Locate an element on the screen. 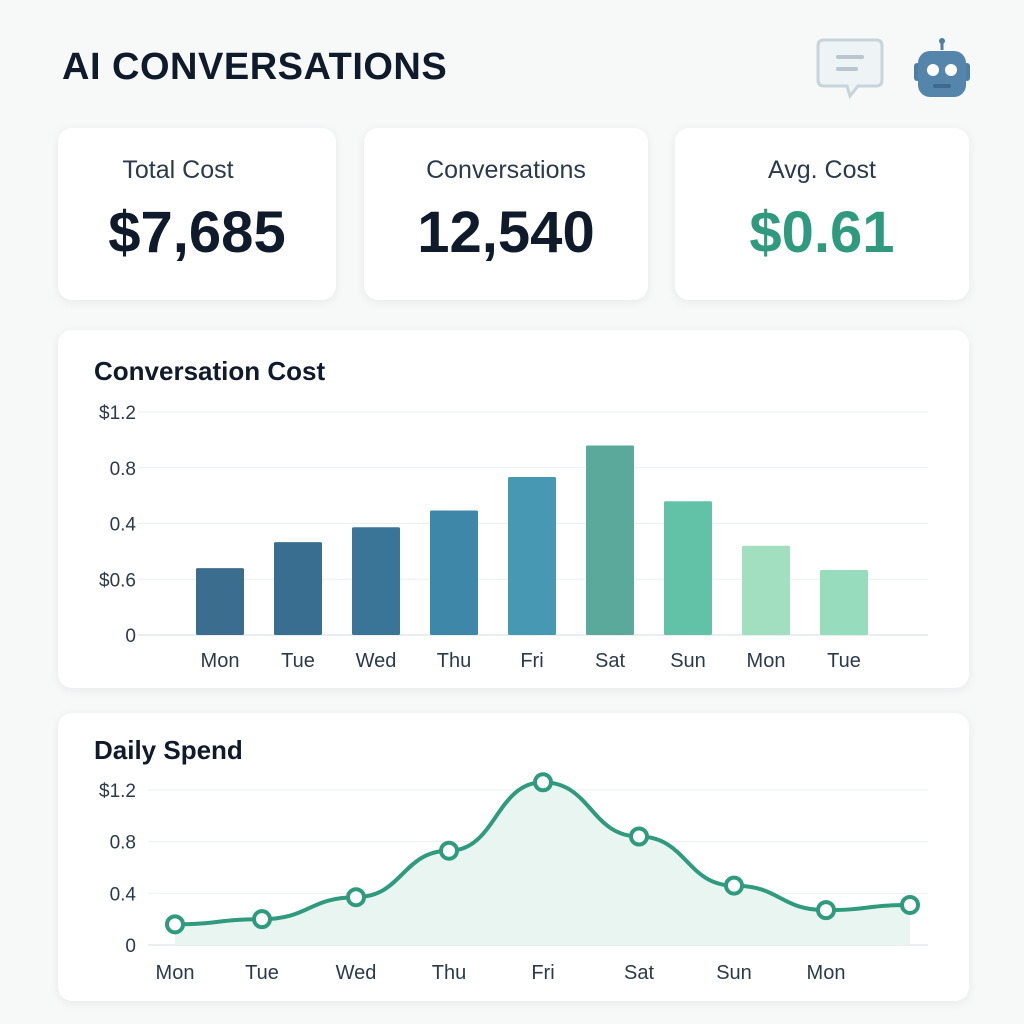  kpi-card-total-cost: Total Cost $7,685 is located at coordinates (197, 214).